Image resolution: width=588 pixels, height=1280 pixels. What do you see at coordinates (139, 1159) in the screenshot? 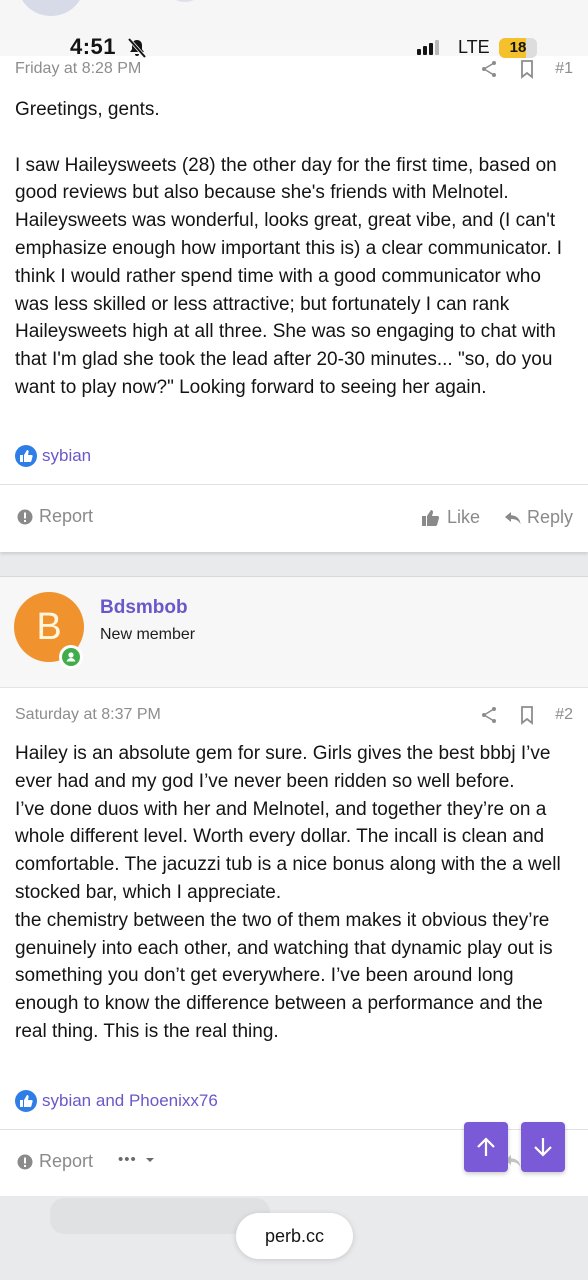
I see `more-options-button: •••` at bounding box center [139, 1159].